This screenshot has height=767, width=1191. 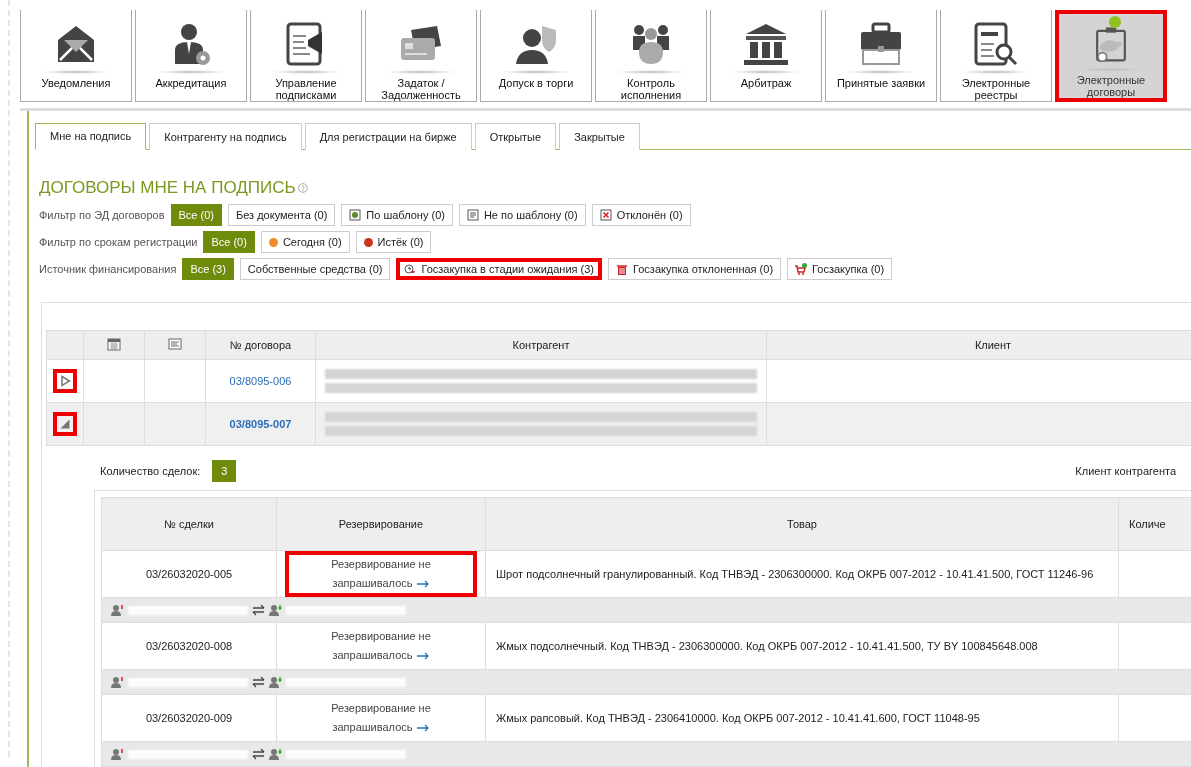 What do you see at coordinates (225, 136) in the screenshot?
I see `tab: Контрагенту на подпись` at bounding box center [225, 136].